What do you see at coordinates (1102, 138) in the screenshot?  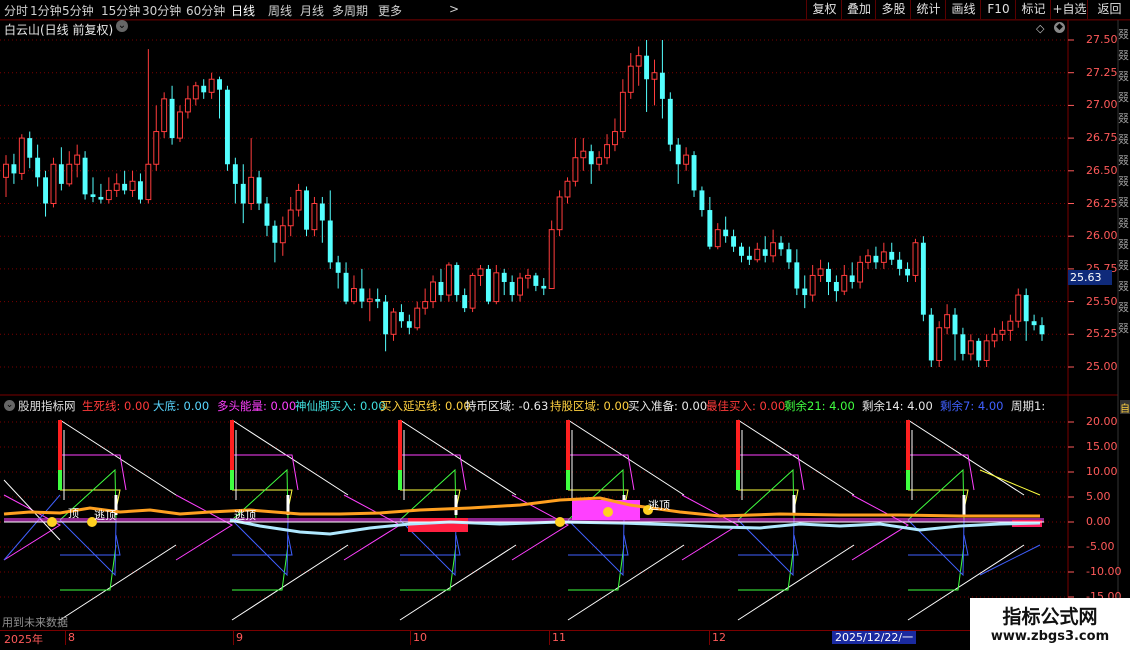 I see `price-tick: 26.75` at bounding box center [1102, 138].